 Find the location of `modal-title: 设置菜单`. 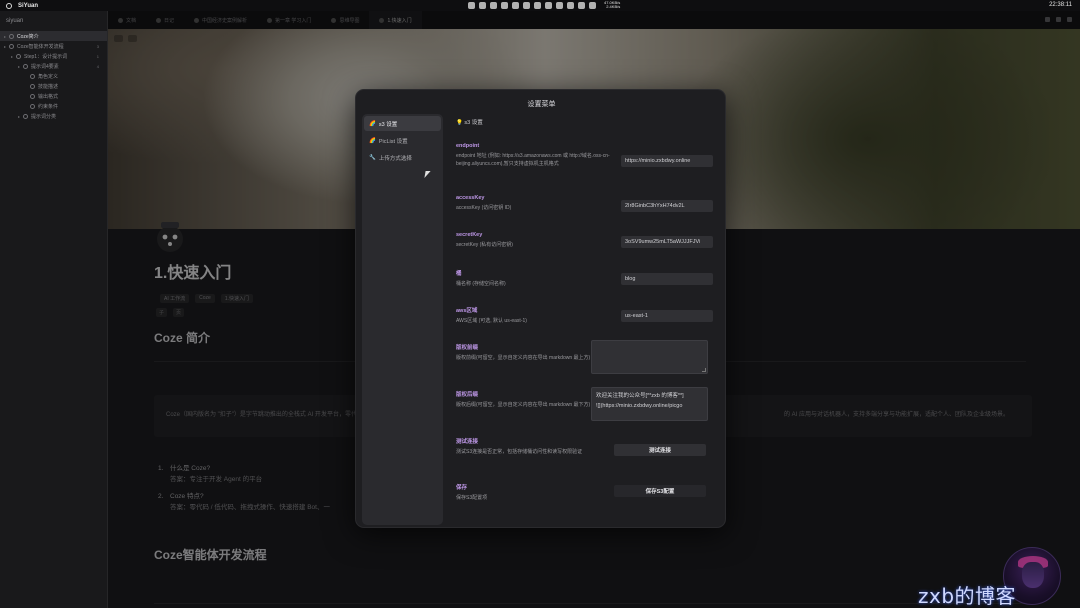

modal-title: 设置菜单 is located at coordinates (541, 104).